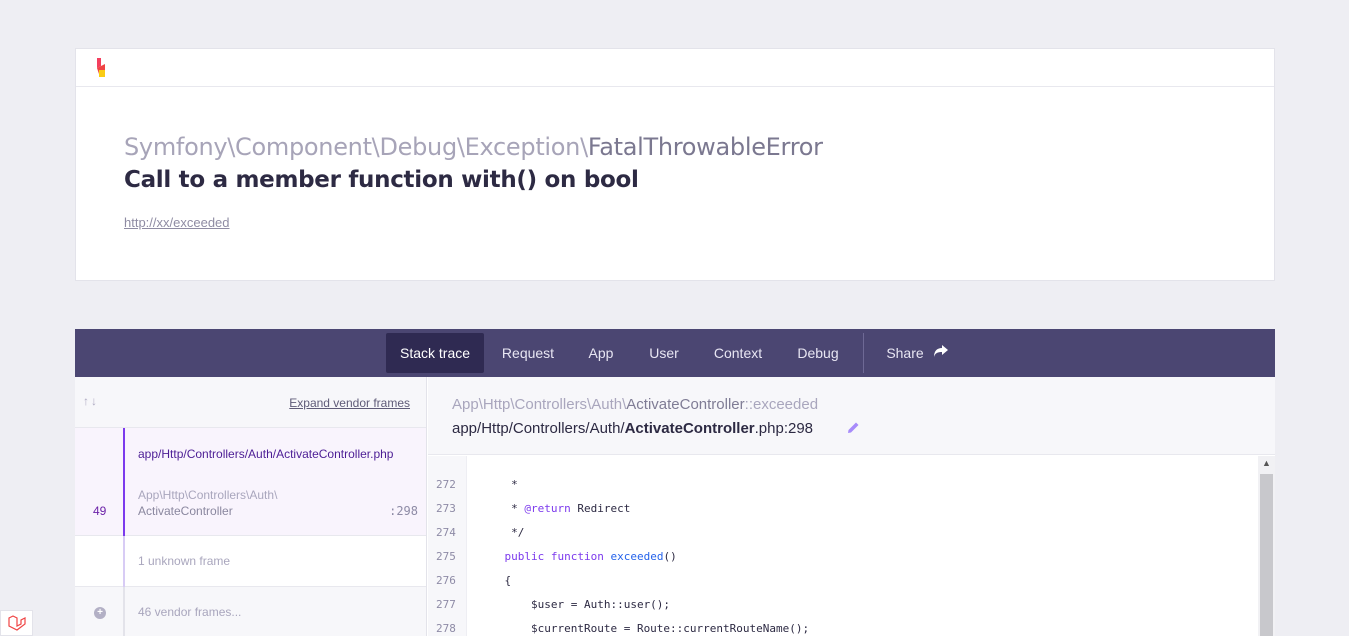 This screenshot has width=1349, height=636. I want to click on frames-header: ↑↓ Expand vendor frames, so click(250, 402).